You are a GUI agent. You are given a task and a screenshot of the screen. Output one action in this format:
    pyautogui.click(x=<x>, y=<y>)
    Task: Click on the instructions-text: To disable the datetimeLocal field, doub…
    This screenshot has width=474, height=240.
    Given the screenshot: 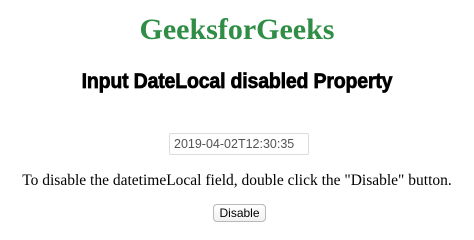 What is the action you would take?
    pyautogui.click(x=237, y=180)
    